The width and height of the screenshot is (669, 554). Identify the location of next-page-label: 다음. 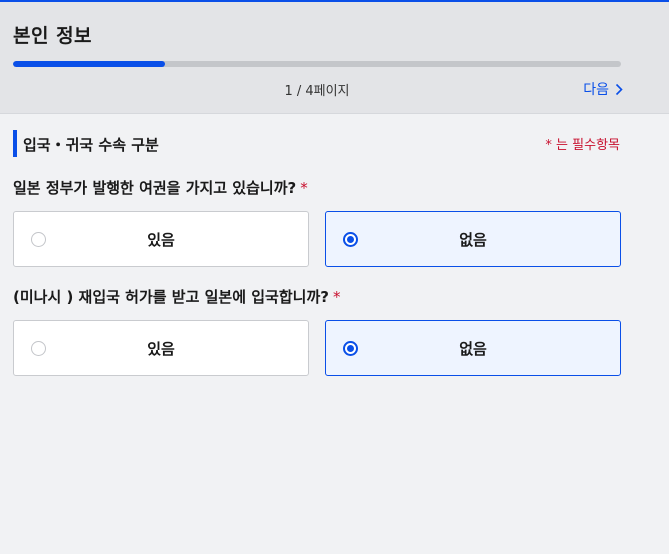
(596, 90).